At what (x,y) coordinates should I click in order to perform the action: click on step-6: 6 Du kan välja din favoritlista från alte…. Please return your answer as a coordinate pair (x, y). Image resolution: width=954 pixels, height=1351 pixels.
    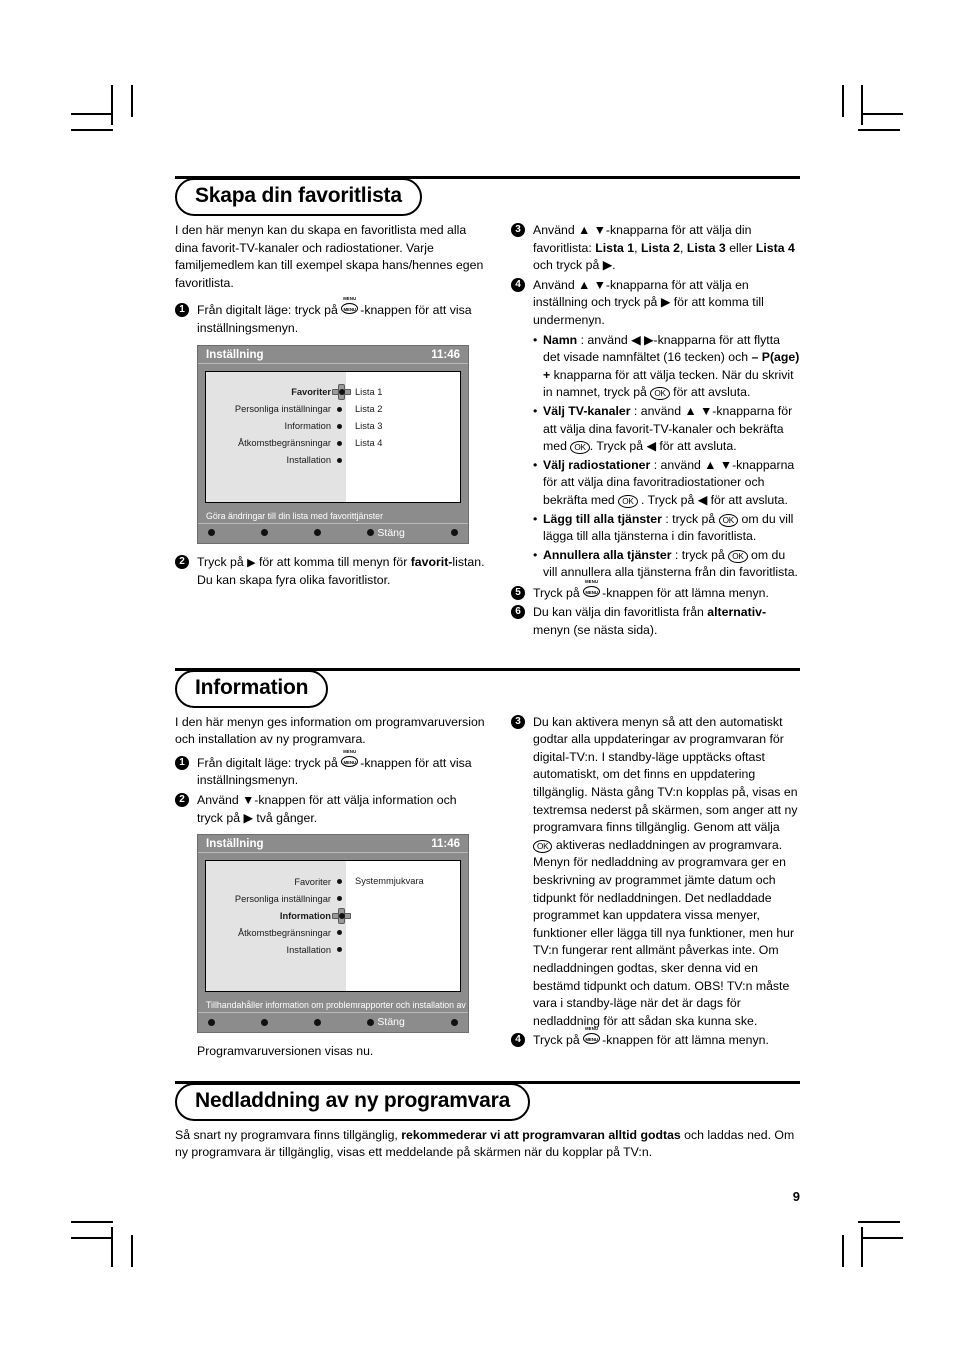
    Looking at the image, I should click on (655, 621).